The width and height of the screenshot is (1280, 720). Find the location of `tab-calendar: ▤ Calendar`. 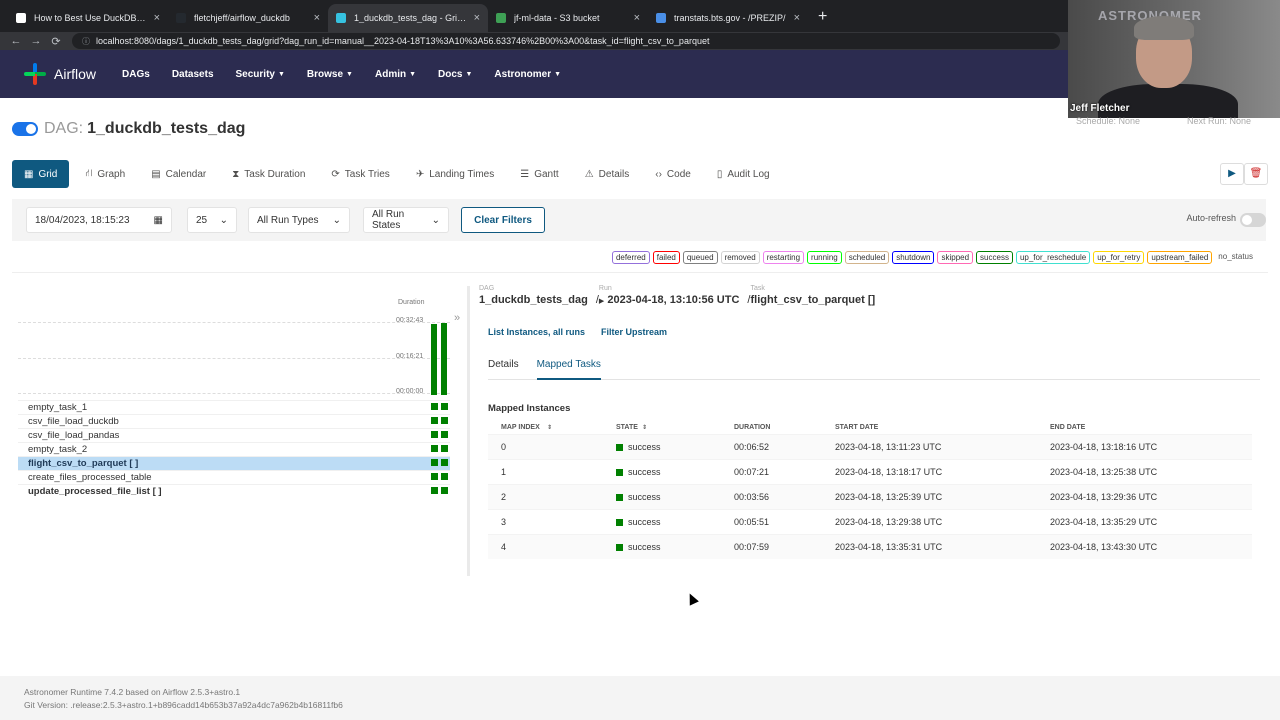

tab-calendar: ▤ Calendar is located at coordinates (178, 174).